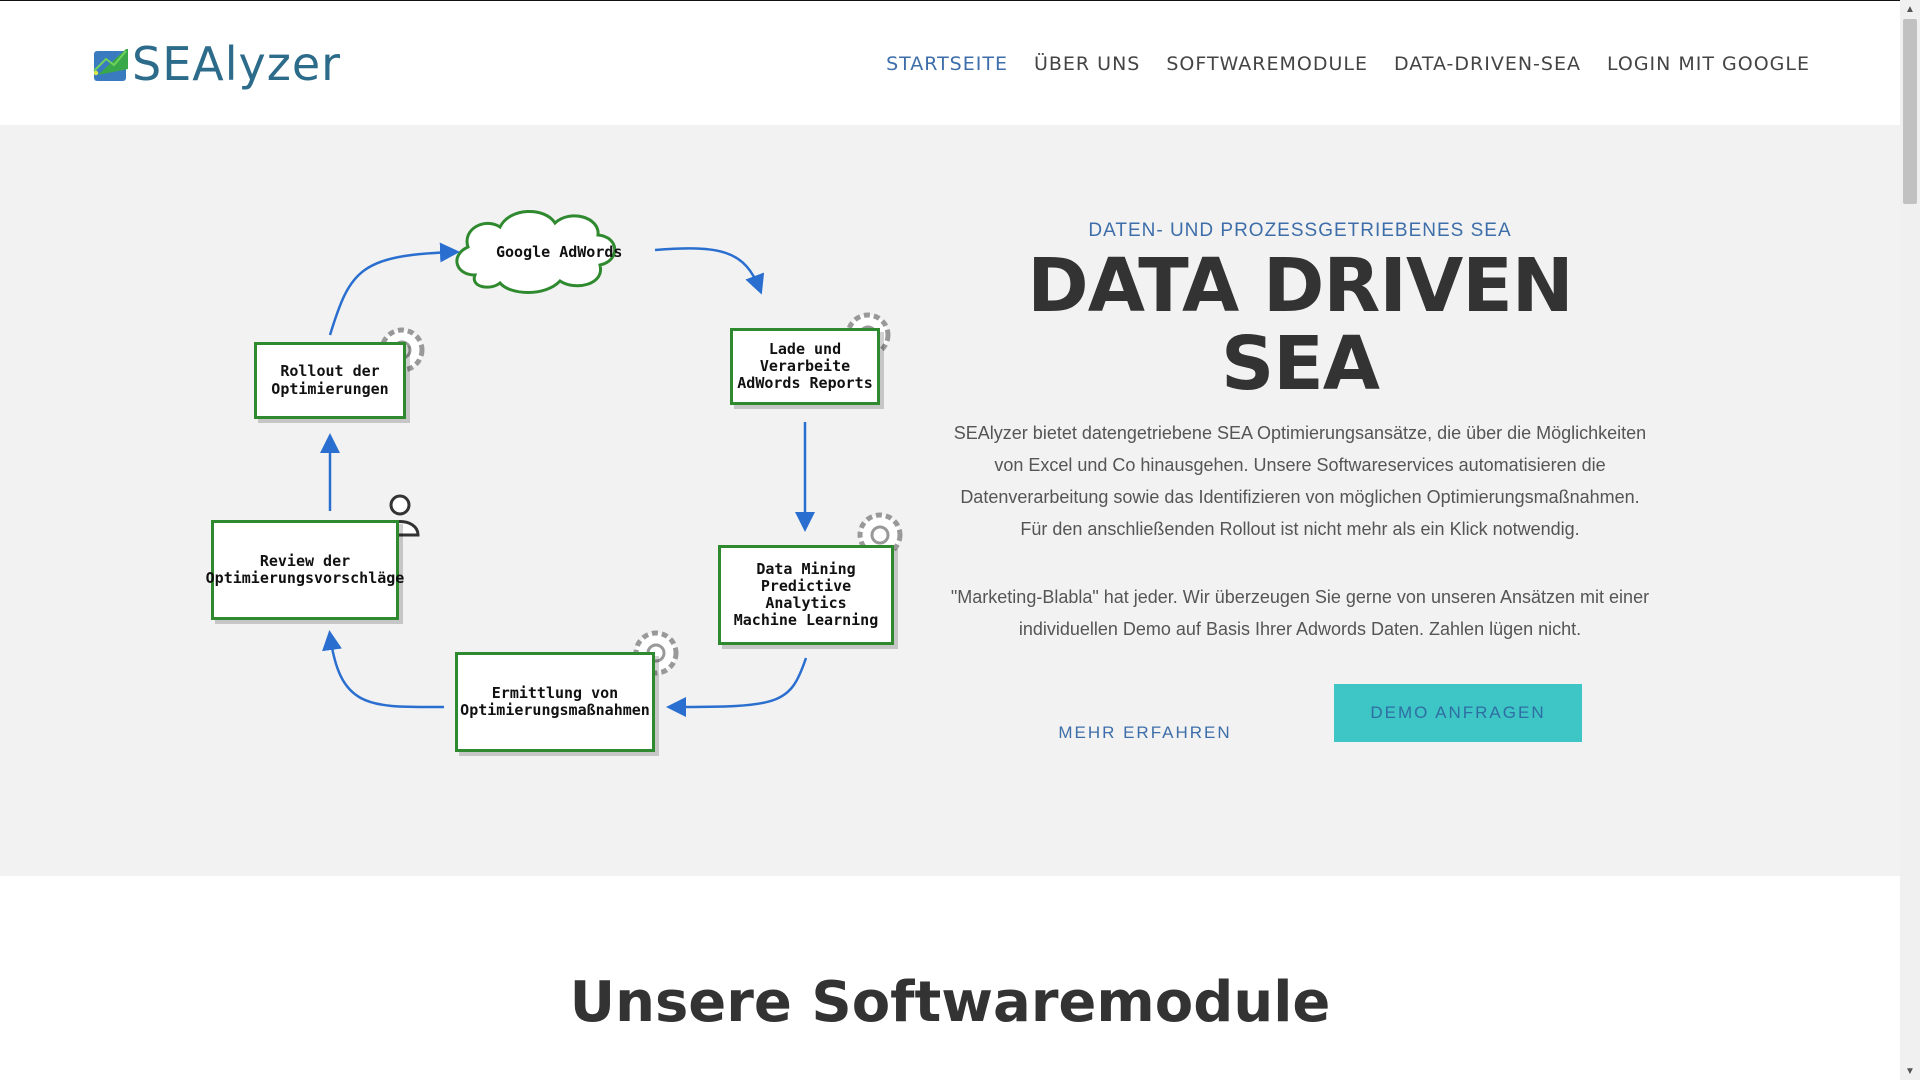 The height and width of the screenshot is (1080, 1920). Describe the element at coordinates (950, 1002) in the screenshot. I see `section-title: Unsere Softwaremodule` at that location.